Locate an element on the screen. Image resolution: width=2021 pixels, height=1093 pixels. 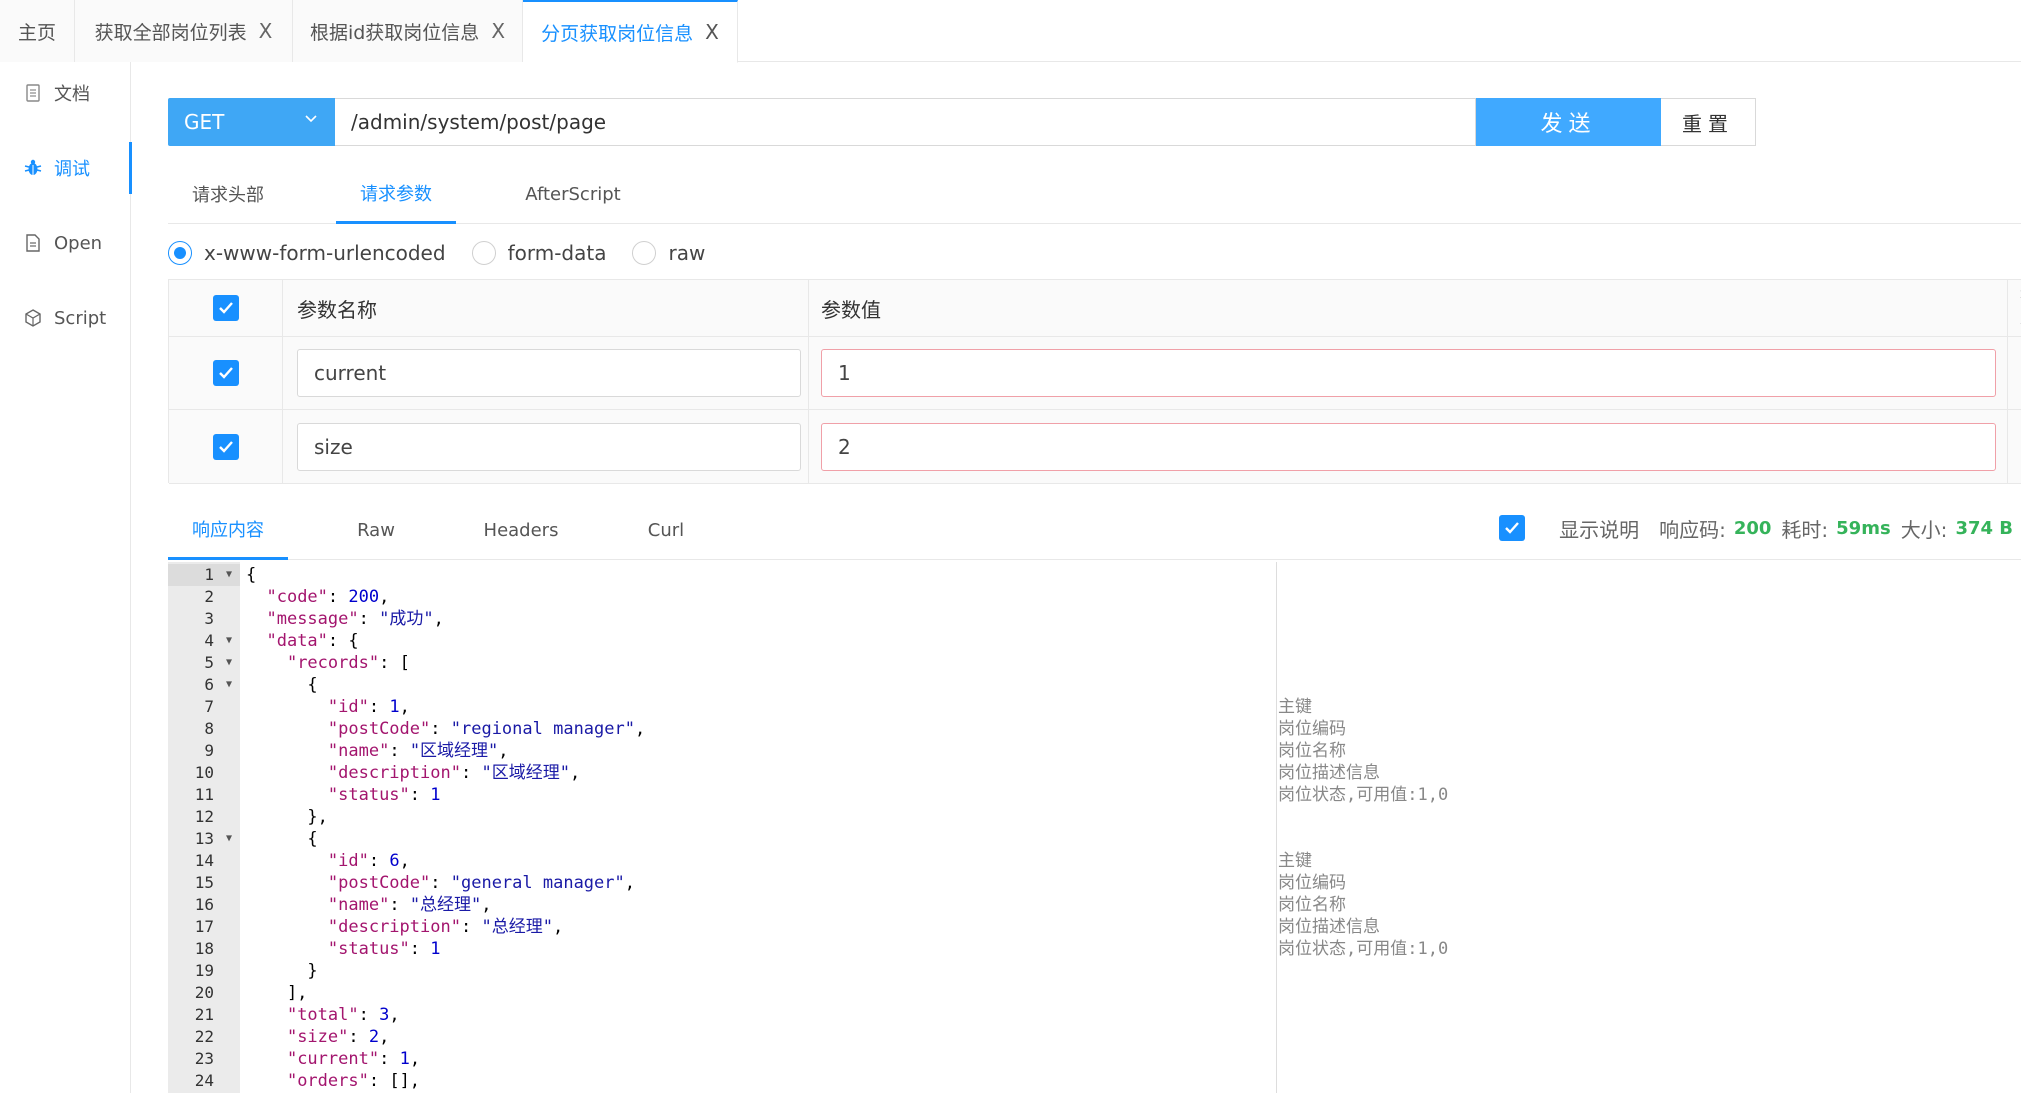
field-description: 岗位编码 is located at coordinates (1312, 729).